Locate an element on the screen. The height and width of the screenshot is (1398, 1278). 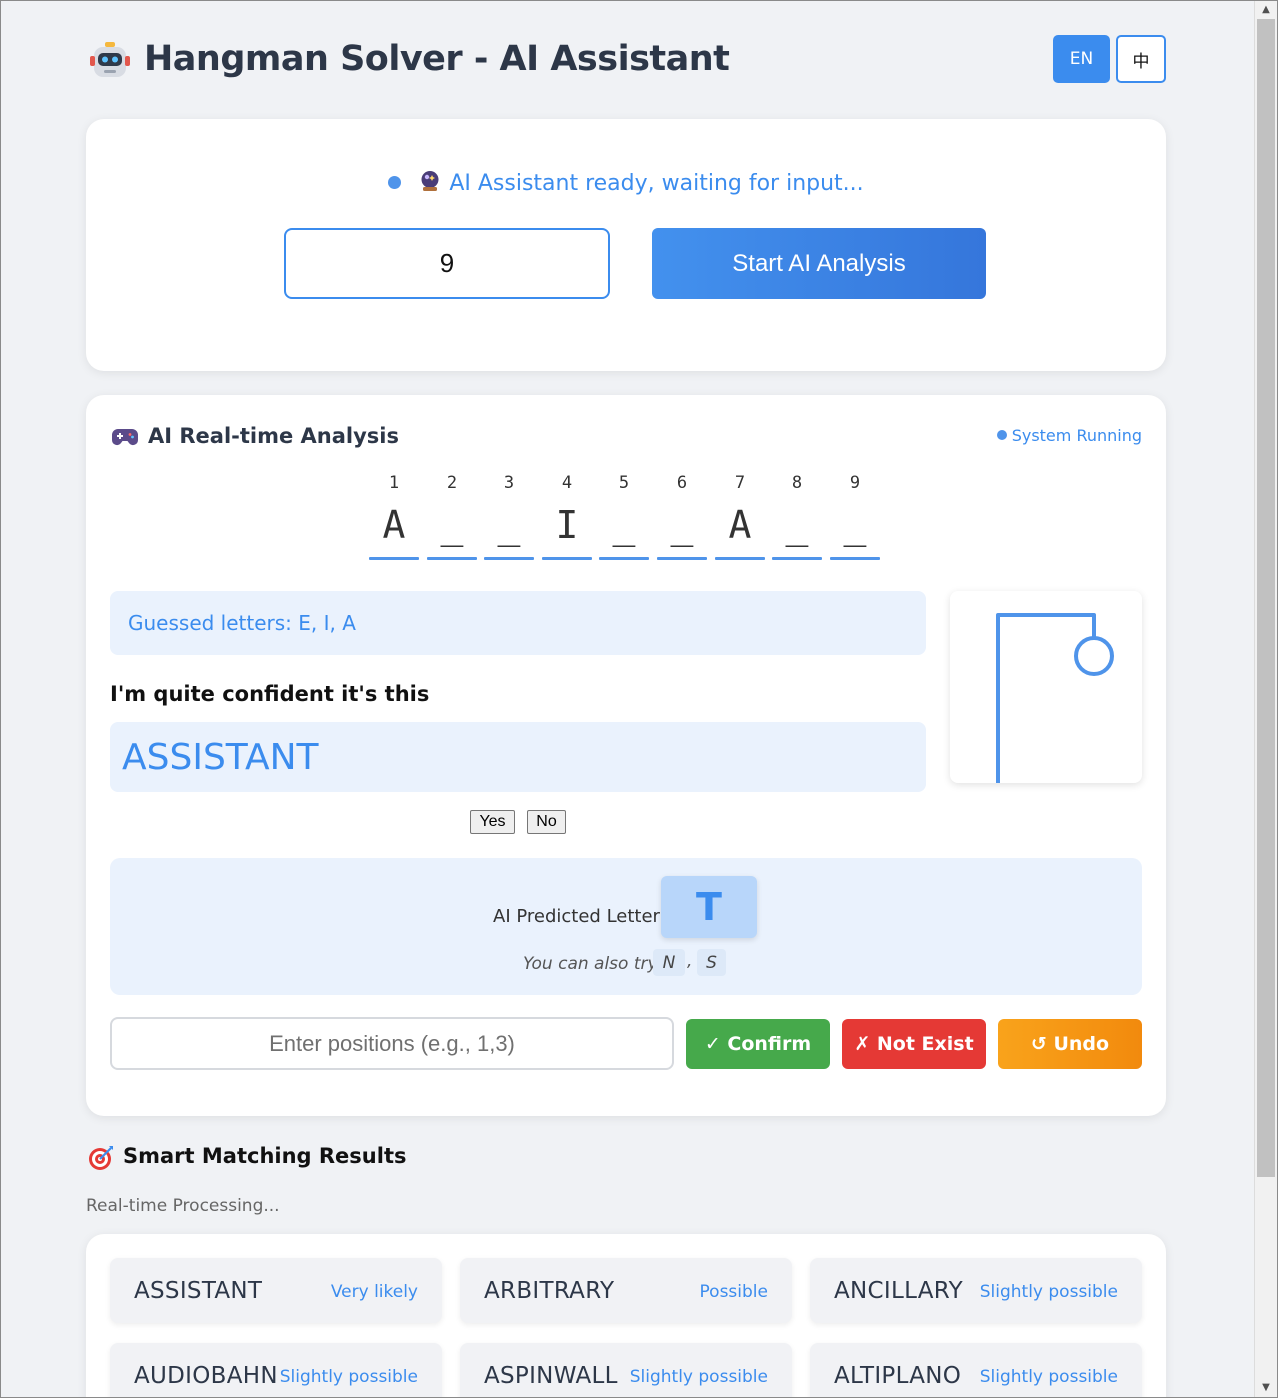
alternative-letter: S is located at coordinates (711, 962).